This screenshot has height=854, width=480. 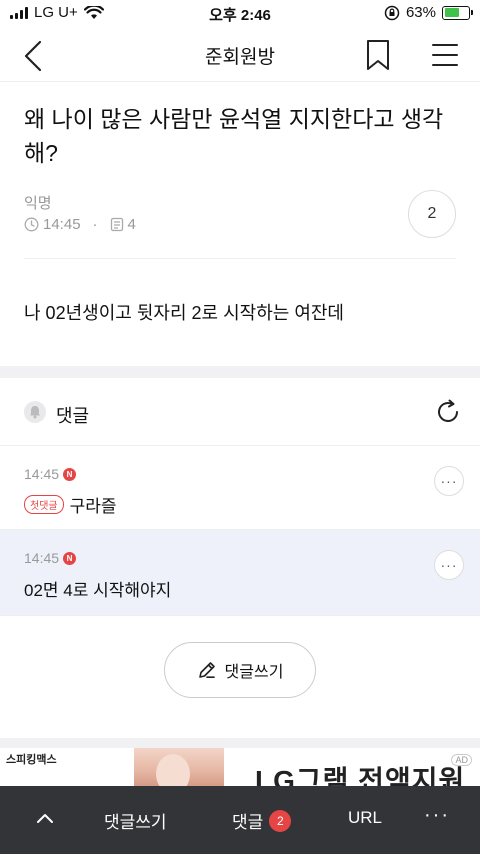 What do you see at coordinates (135, 820) in the screenshot?
I see `bottom-write-comment: 댓글쓰기` at bounding box center [135, 820].